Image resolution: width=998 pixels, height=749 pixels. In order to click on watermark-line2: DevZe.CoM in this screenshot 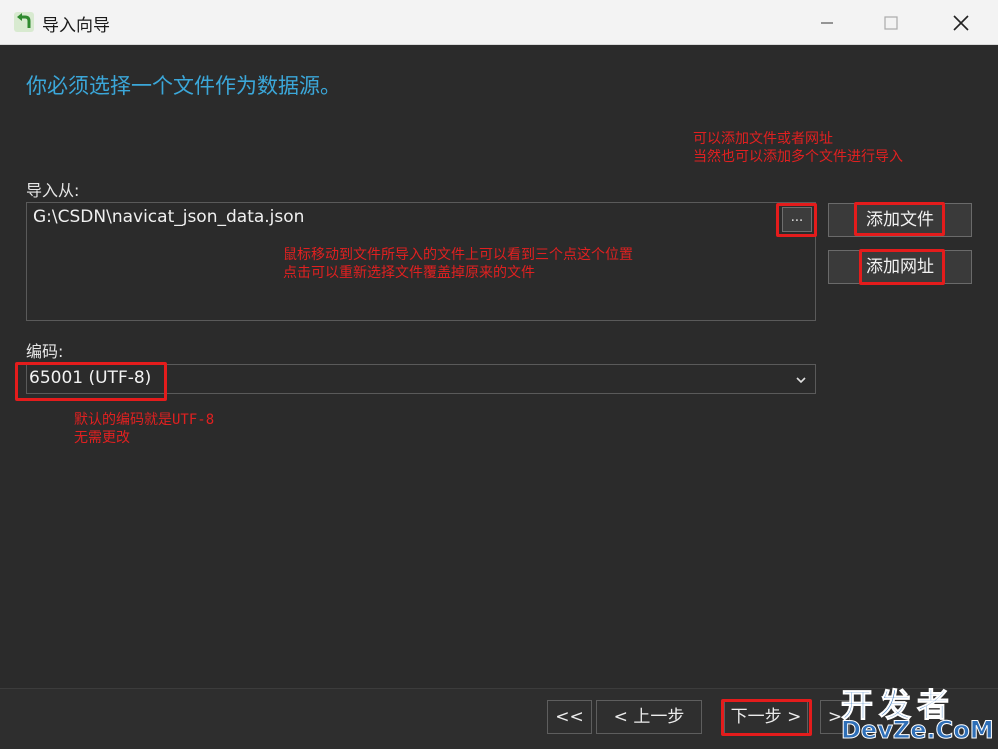, I will do `click(918, 730)`.